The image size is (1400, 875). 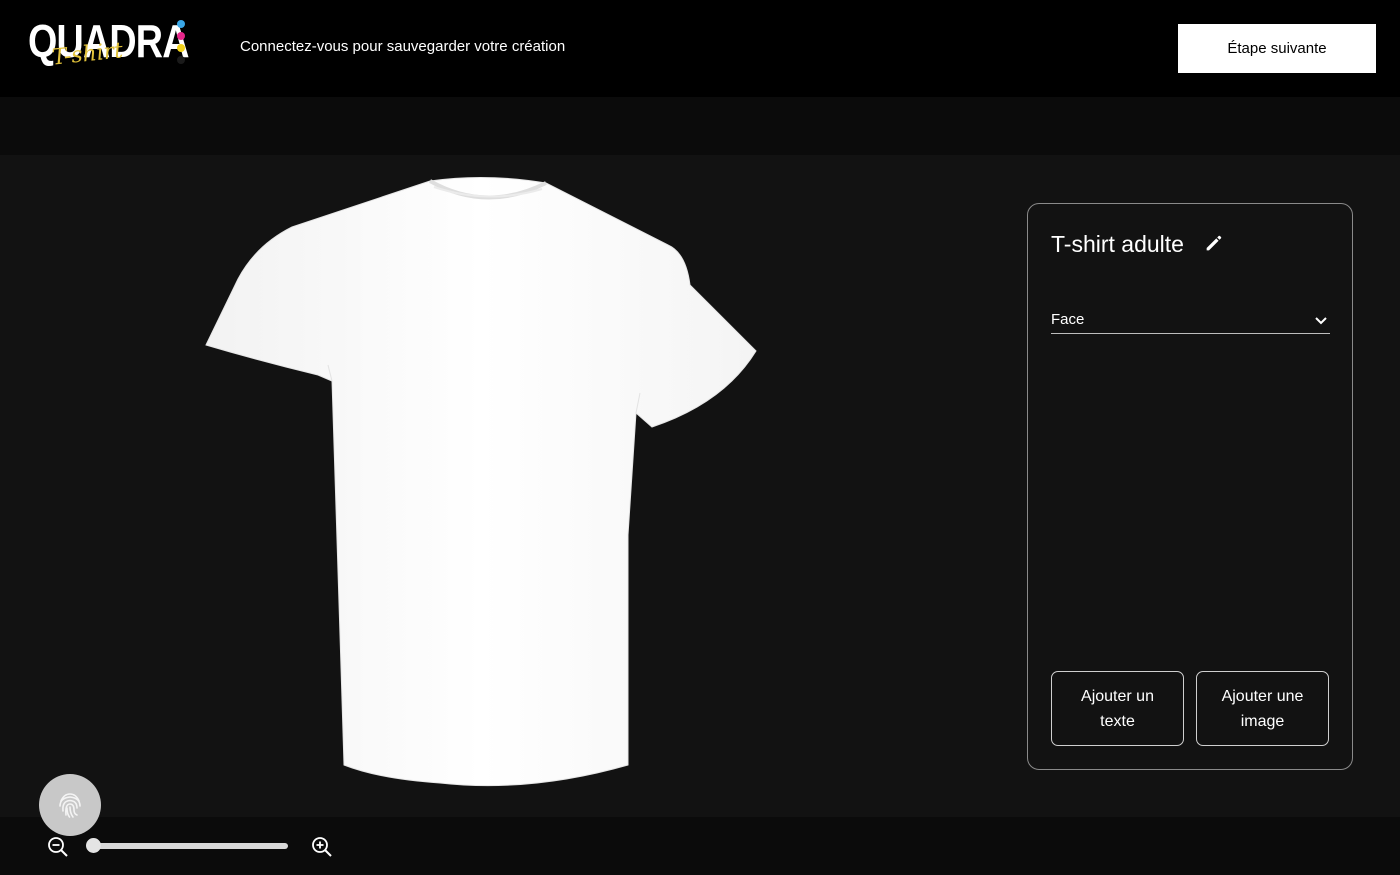 What do you see at coordinates (181, 60) in the screenshot?
I see `logo-dot-black` at bounding box center [181, 60].